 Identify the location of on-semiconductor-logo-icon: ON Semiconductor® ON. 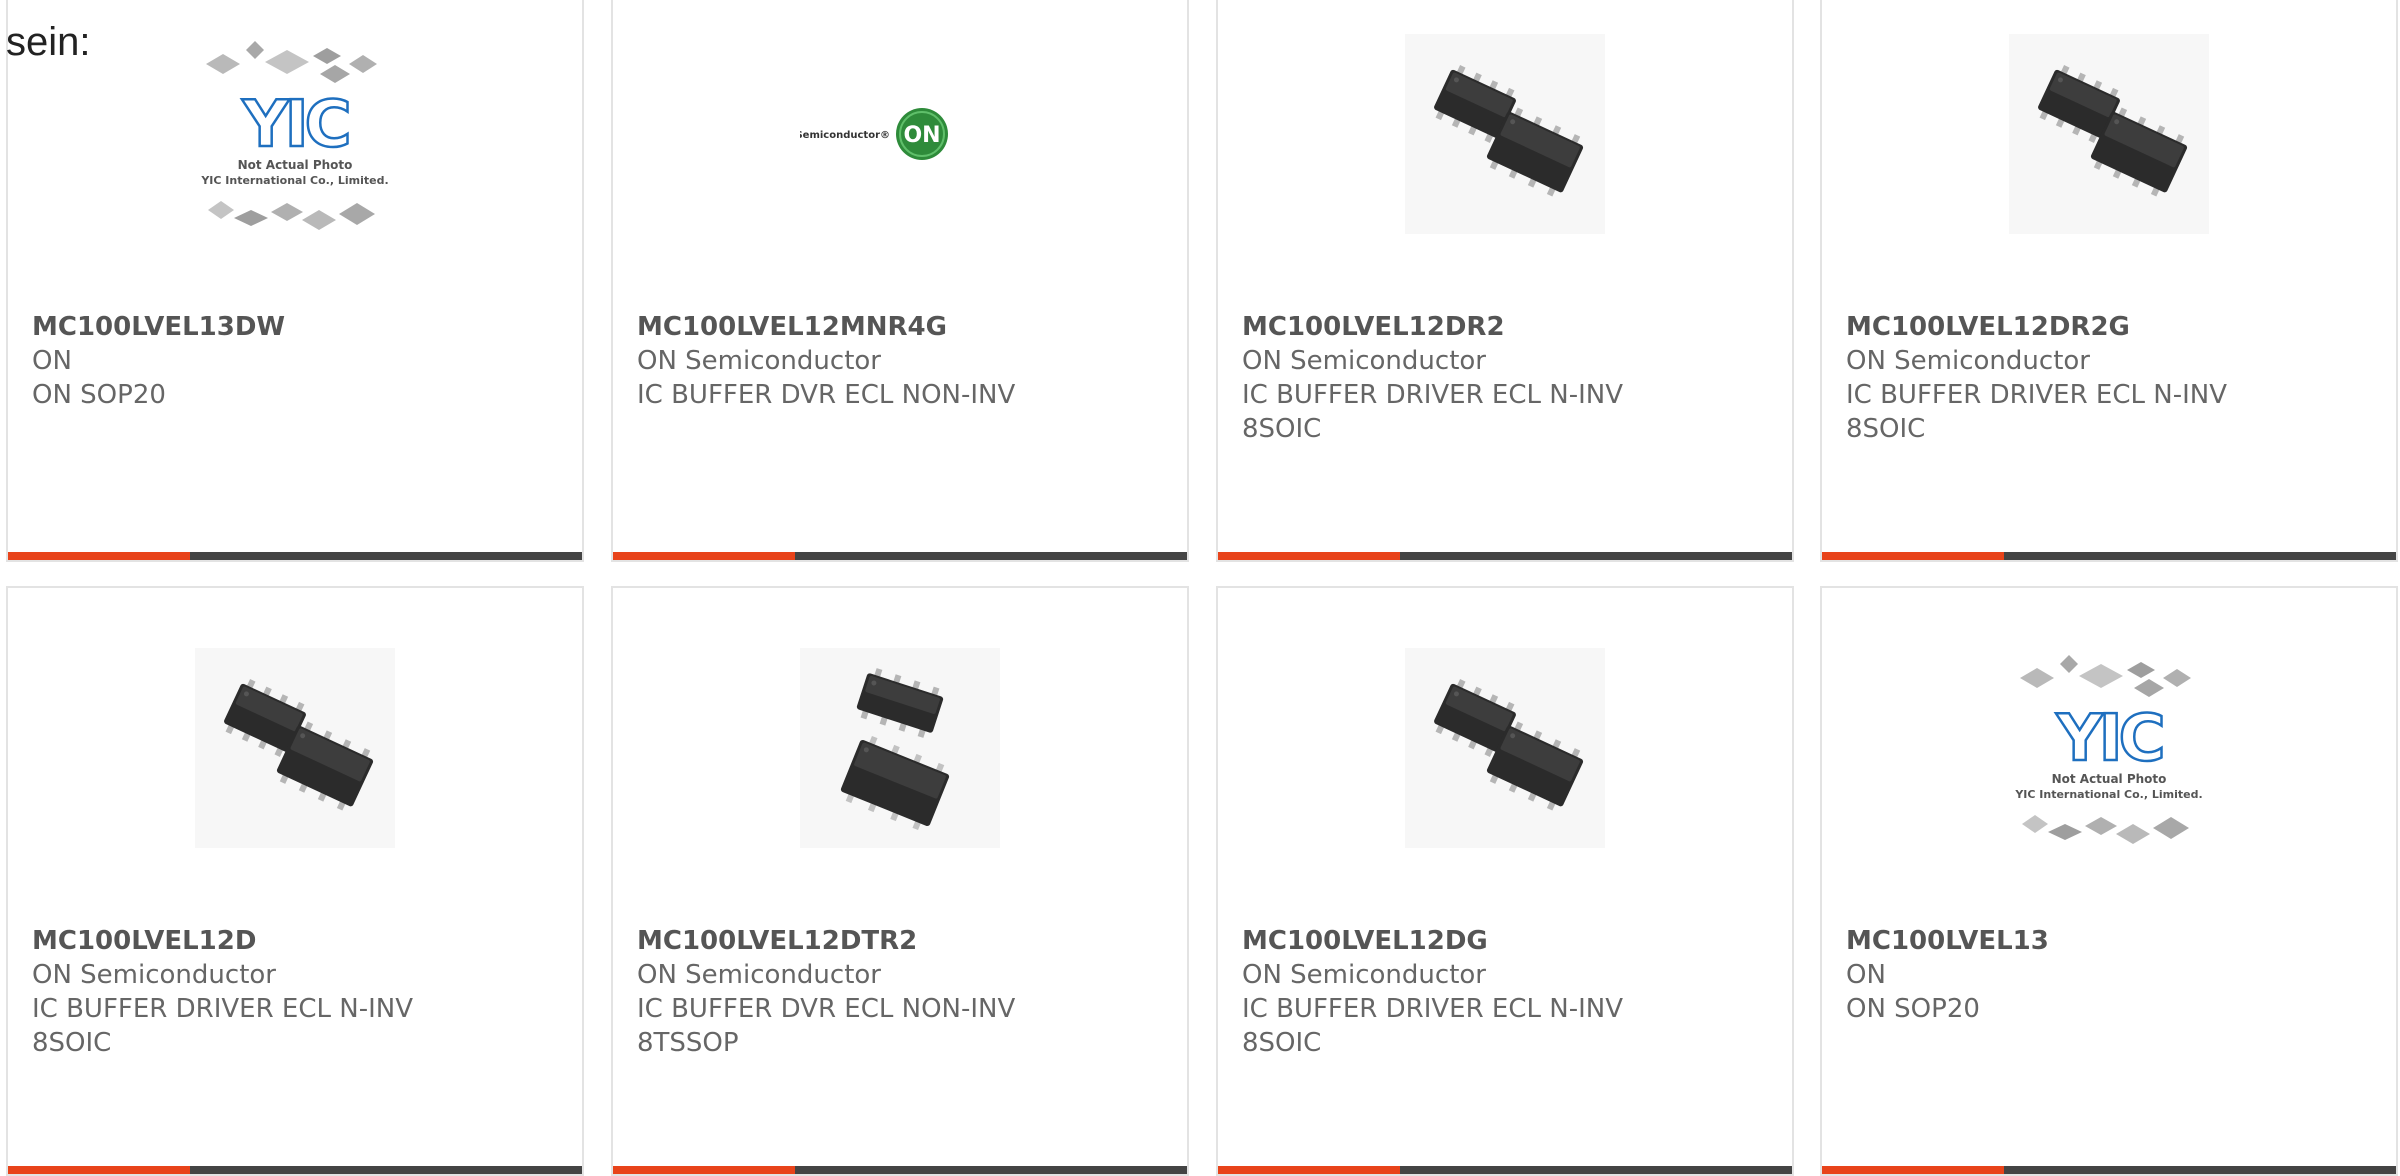
(874, 134).